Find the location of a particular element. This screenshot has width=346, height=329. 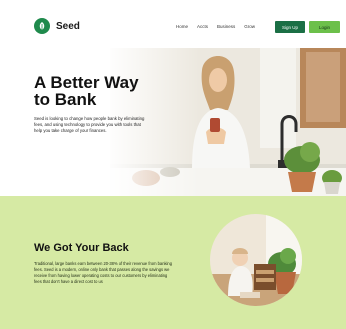

hero-title-line-2: to Bank is located at coordinates (65, 99).